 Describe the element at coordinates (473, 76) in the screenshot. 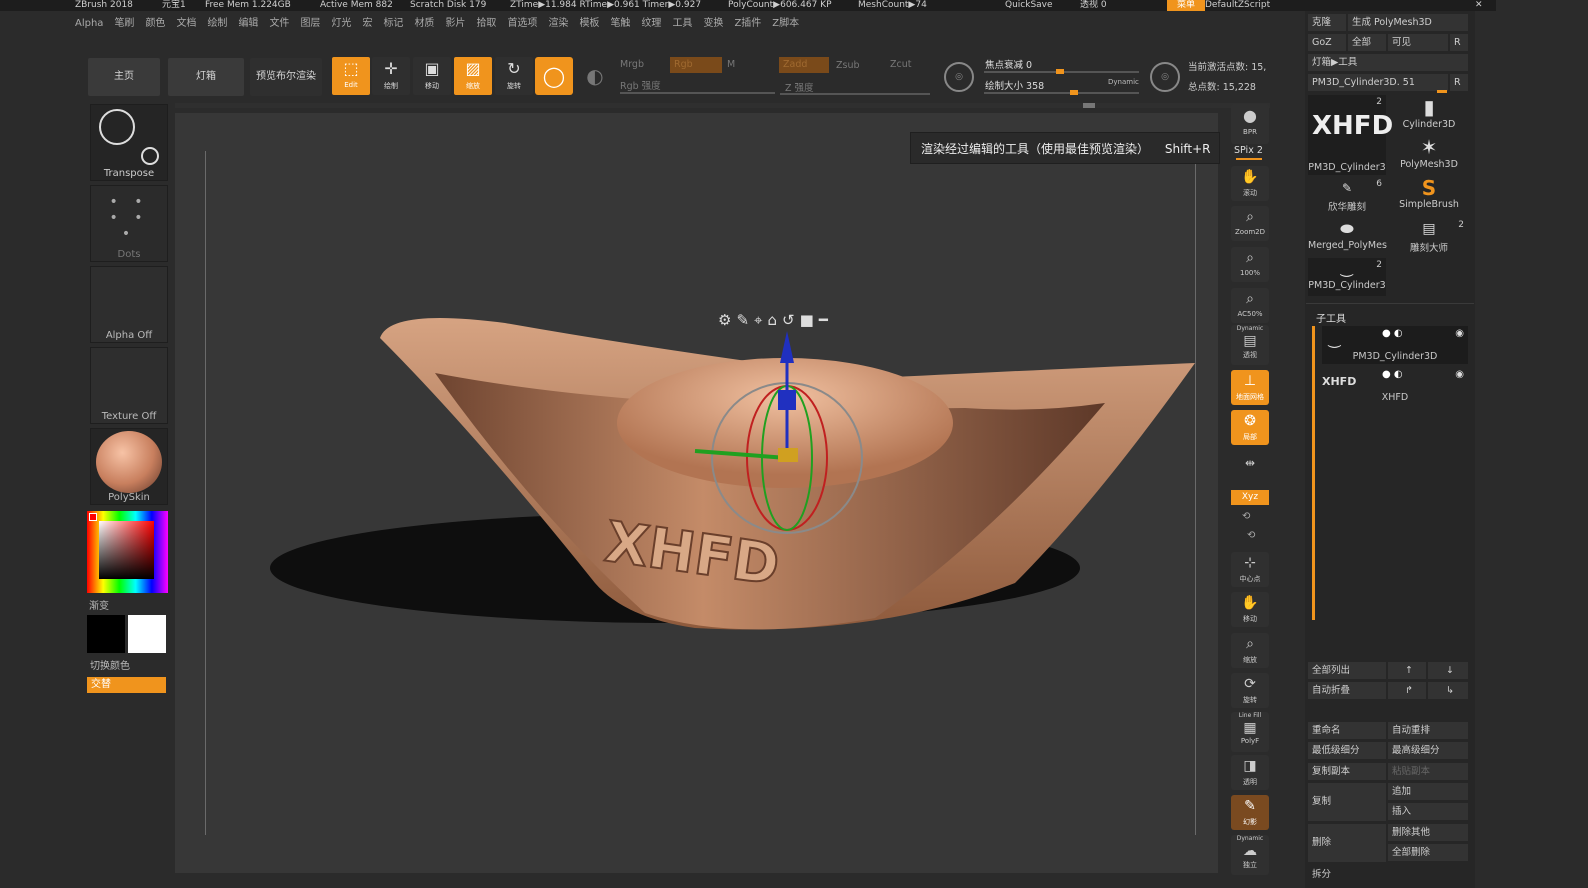

I see `scale-button: ▨ 缩放` at that location.